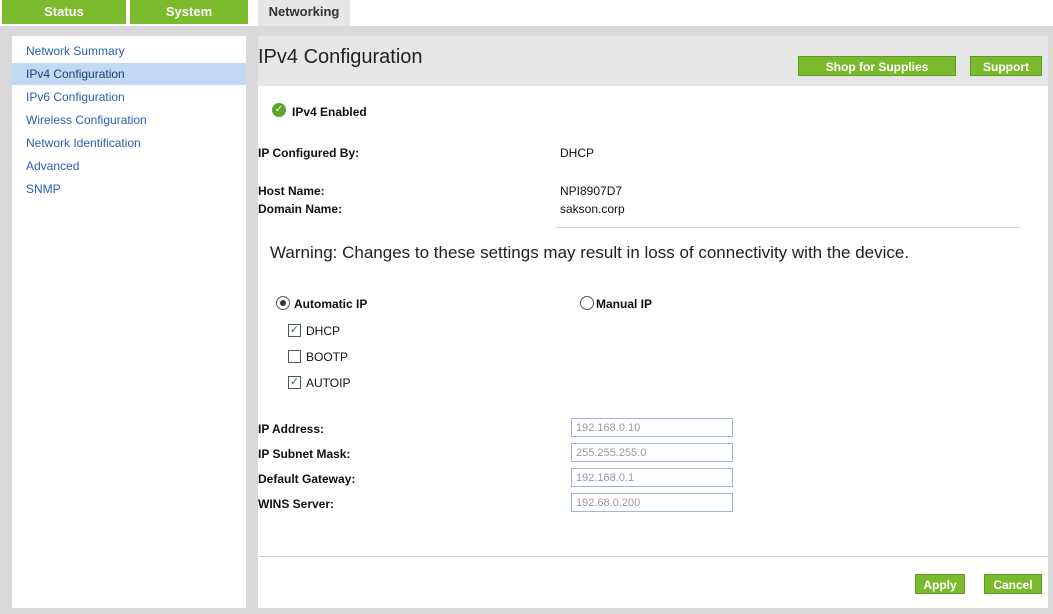 This screenshot has height=614, width=1053. What do you see at coordinates (940, 584) in the screenshot?
I see `apply-button: Apply` at bounding box center [940, 584].